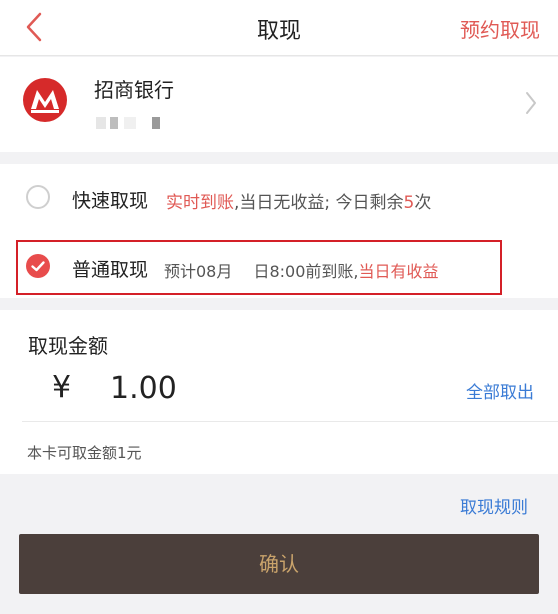 The height and width of the screenshot is (614, 558). What do you see at coordinates (531, 103) in the screenshot?
I see `chevron-right-icon` at bounding box center [531, 103].